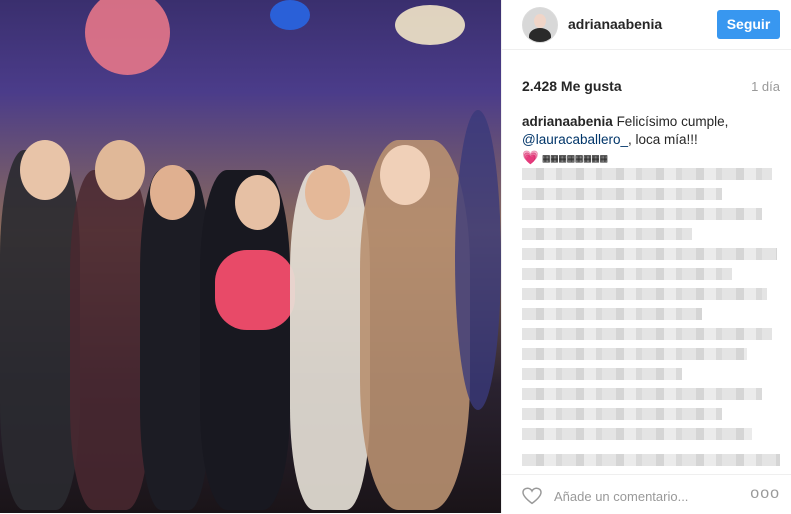 This screenshot has width=791, height=514. What do you see at coordinates (663, 139) in the screenshot?
I see `caption-text-2: , loca mía!!!` at bounding box center [663, 139].